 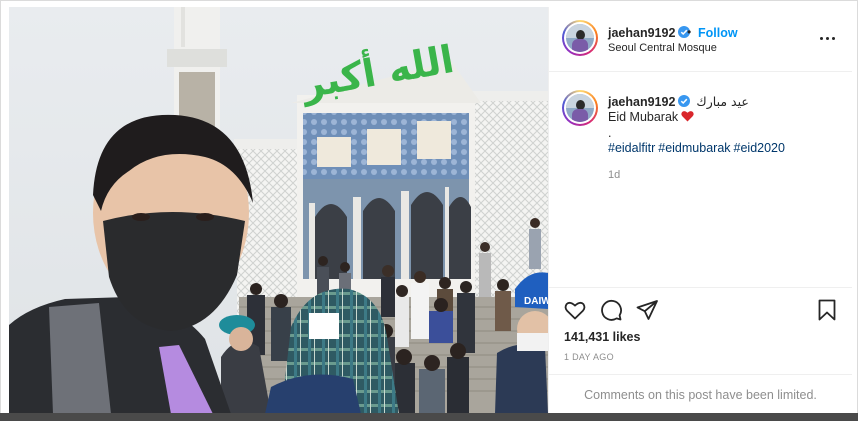 I want to click on paper-plane-icon, so click(x=647, y=310).